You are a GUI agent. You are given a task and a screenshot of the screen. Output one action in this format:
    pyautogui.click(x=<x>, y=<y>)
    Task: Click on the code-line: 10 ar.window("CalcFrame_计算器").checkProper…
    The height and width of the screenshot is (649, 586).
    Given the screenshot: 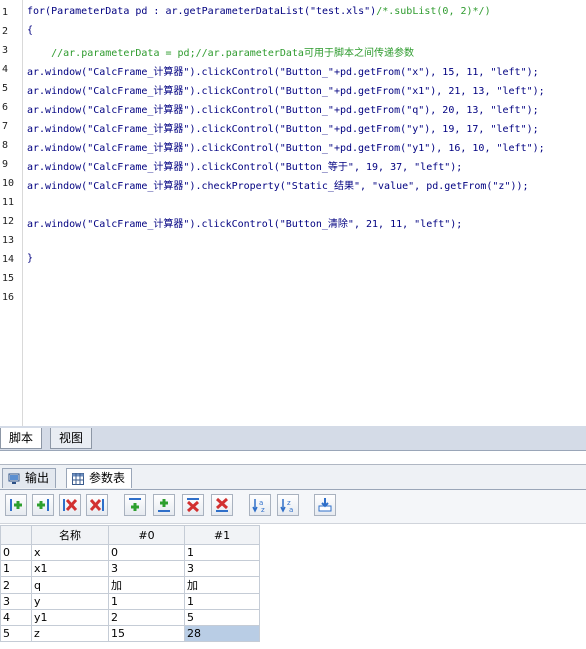 What is the action you would take?
    pyautogui.click(x=293, y=184)
    